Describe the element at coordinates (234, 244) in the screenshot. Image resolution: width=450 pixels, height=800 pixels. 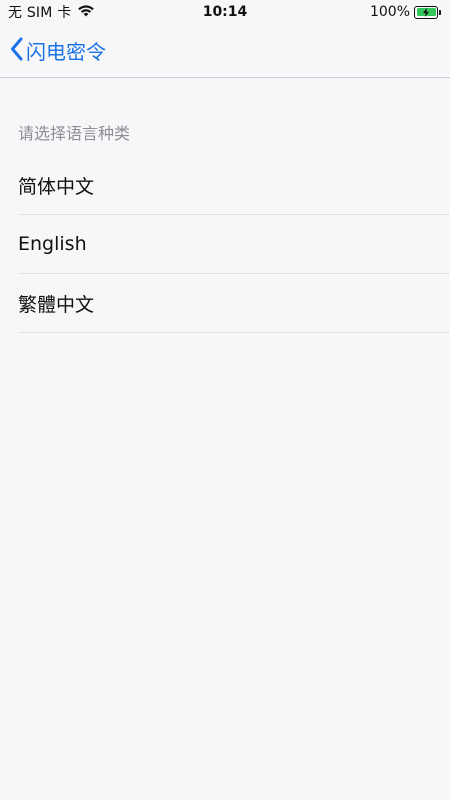
I see `language-item-english: English` at that location.